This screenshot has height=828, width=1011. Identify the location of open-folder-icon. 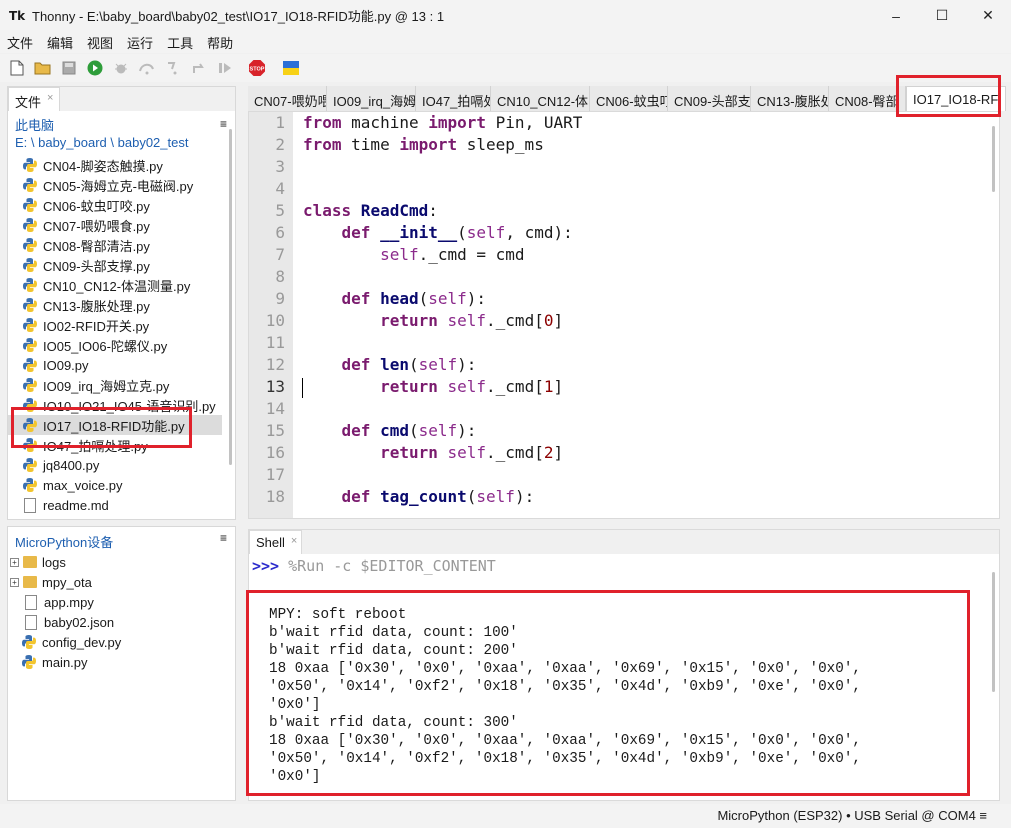
(43, 68).